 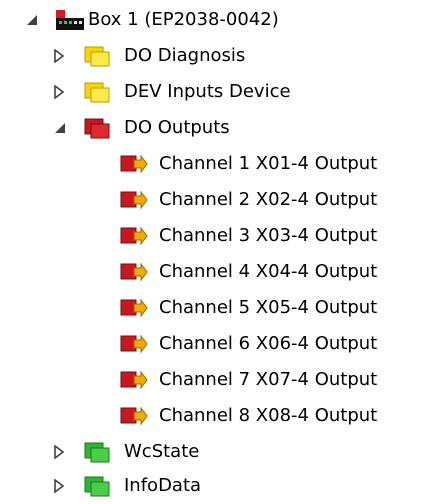 I want to click on tree-node-dev-inputs-device: DEV Inputs Device, so click(x=211, y=92).